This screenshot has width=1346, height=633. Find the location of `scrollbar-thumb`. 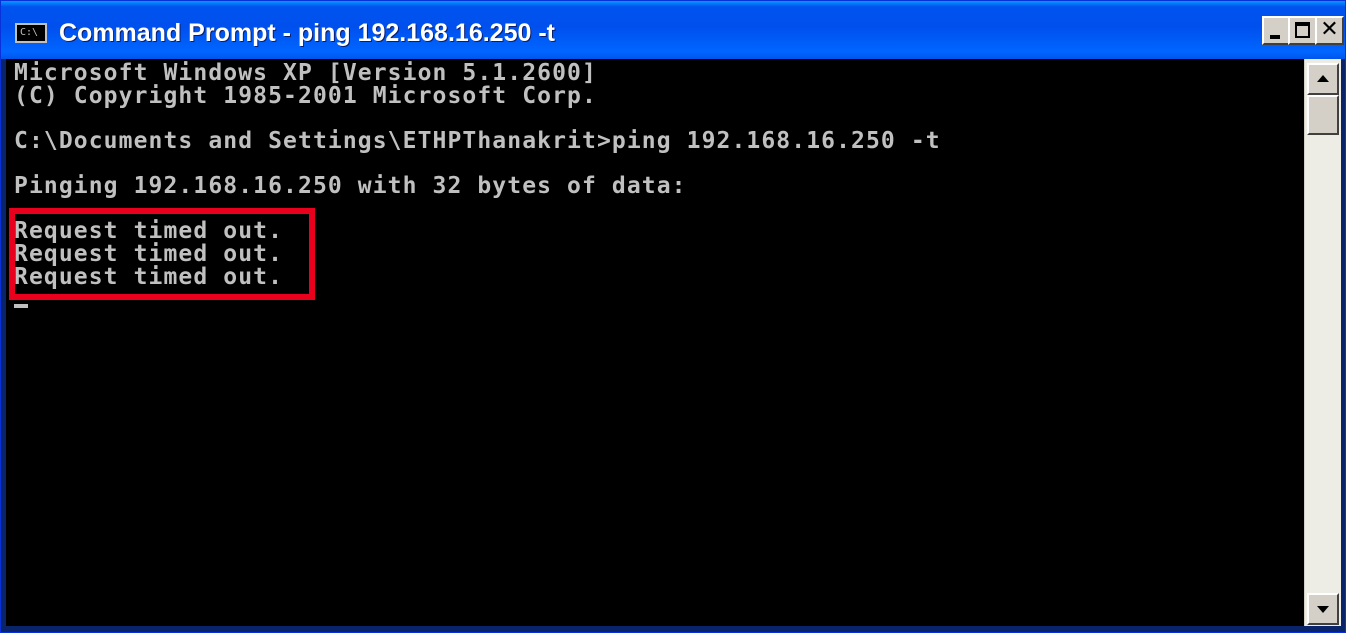

scrollbar-thumb is located at coordinates (1323, 115).